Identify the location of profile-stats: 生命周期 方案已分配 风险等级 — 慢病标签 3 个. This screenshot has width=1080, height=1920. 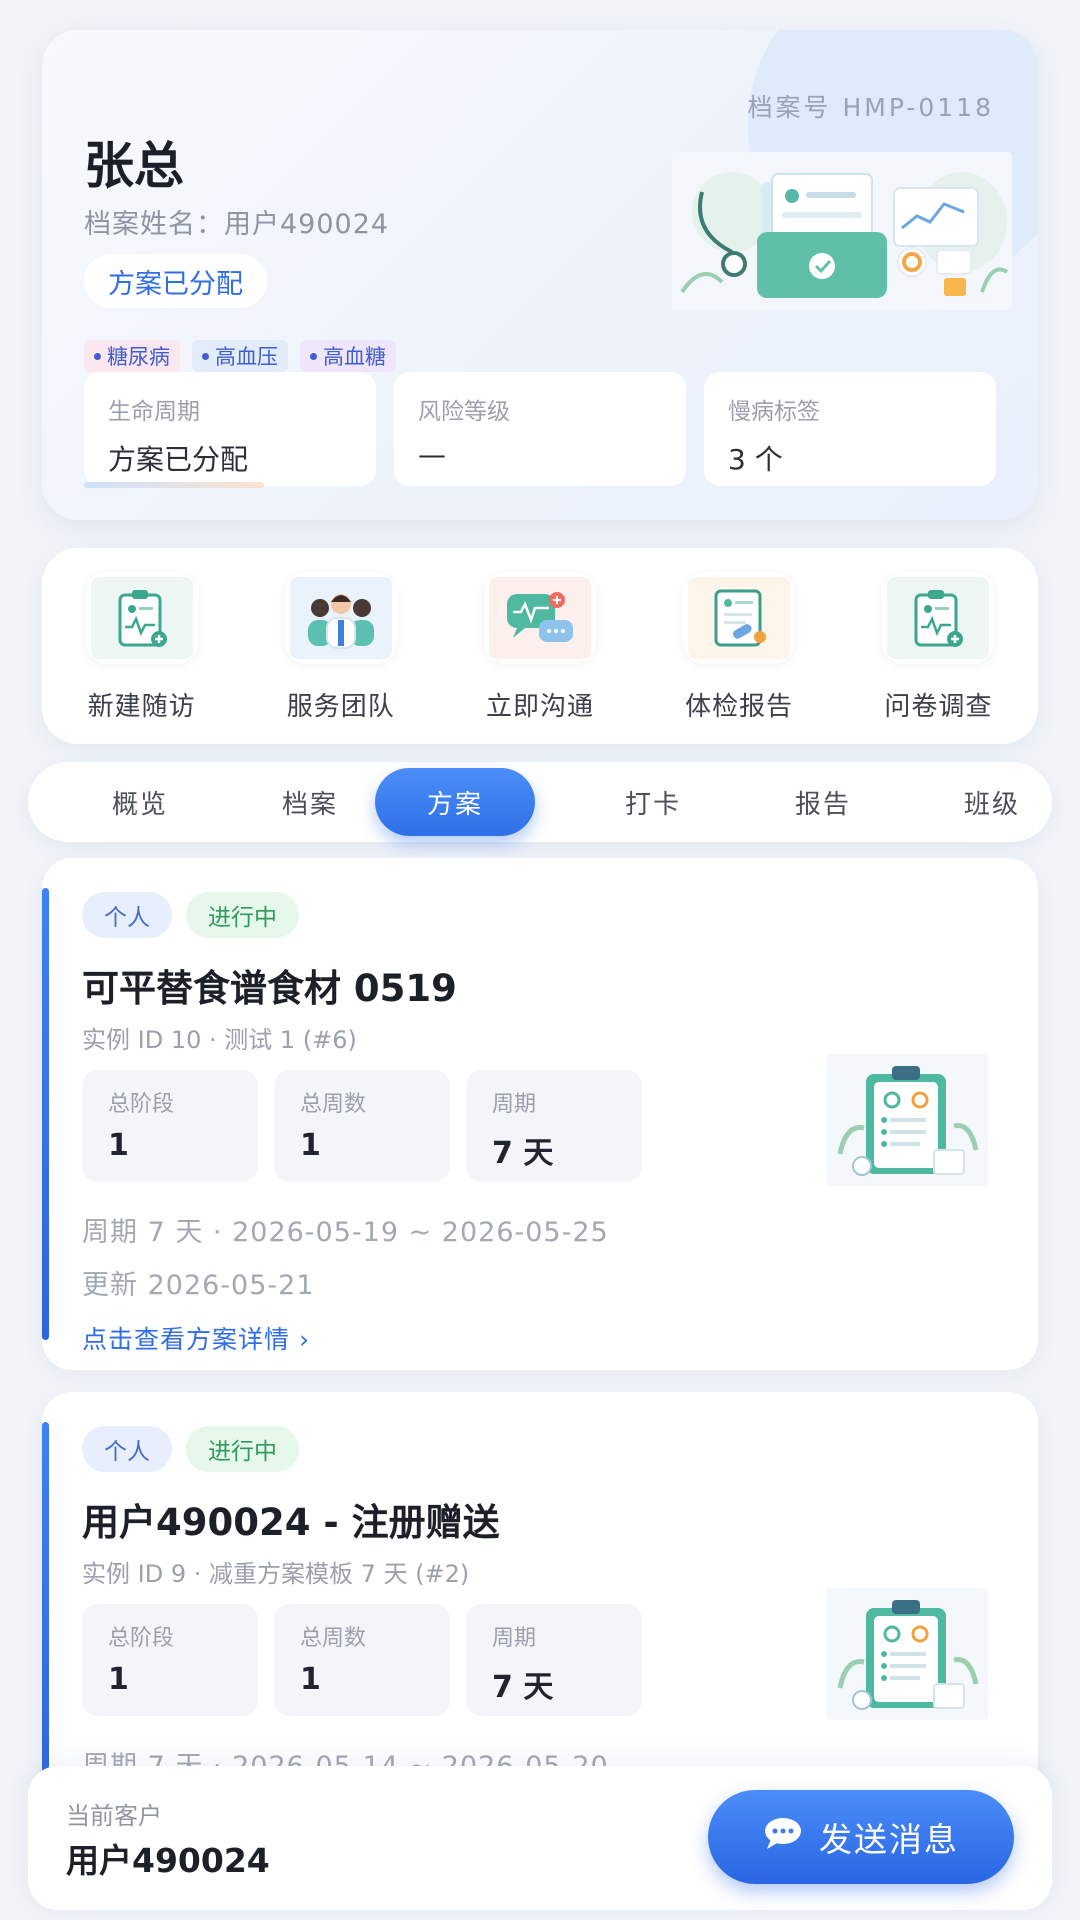
(540, 429).